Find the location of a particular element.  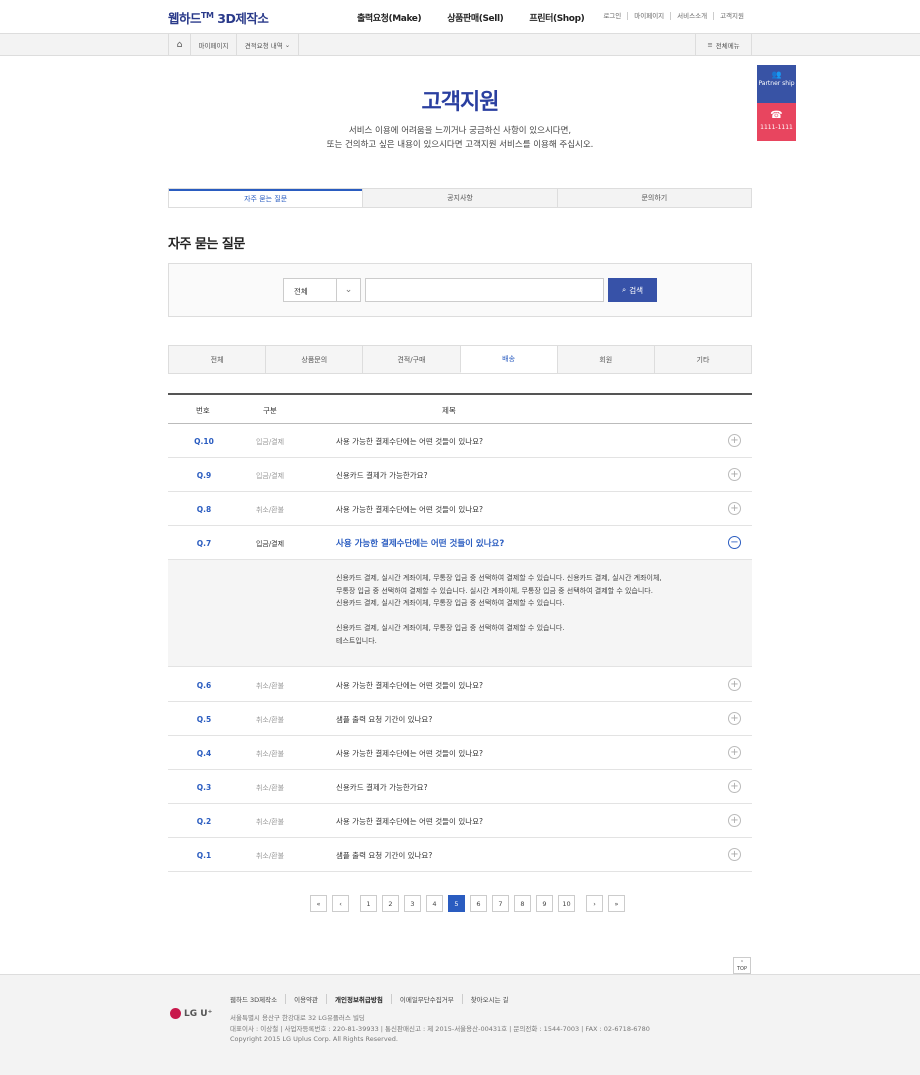

page-6: 6 is located at coordinates (478, 903).